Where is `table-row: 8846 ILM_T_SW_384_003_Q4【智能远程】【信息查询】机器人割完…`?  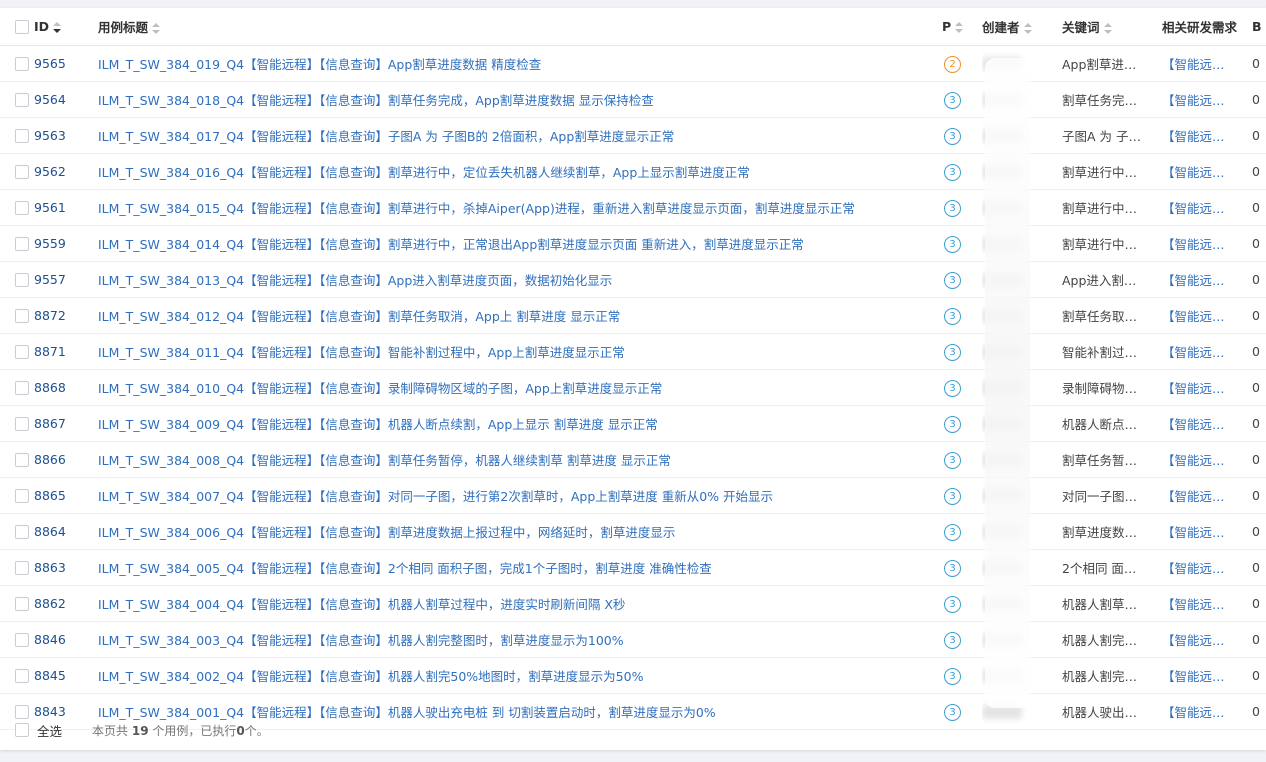 table-row: 8846 ILM_T_SW_384_003_Q4【智能远程】【信息查询】机器人割完… is located at coordinates (633, 639).